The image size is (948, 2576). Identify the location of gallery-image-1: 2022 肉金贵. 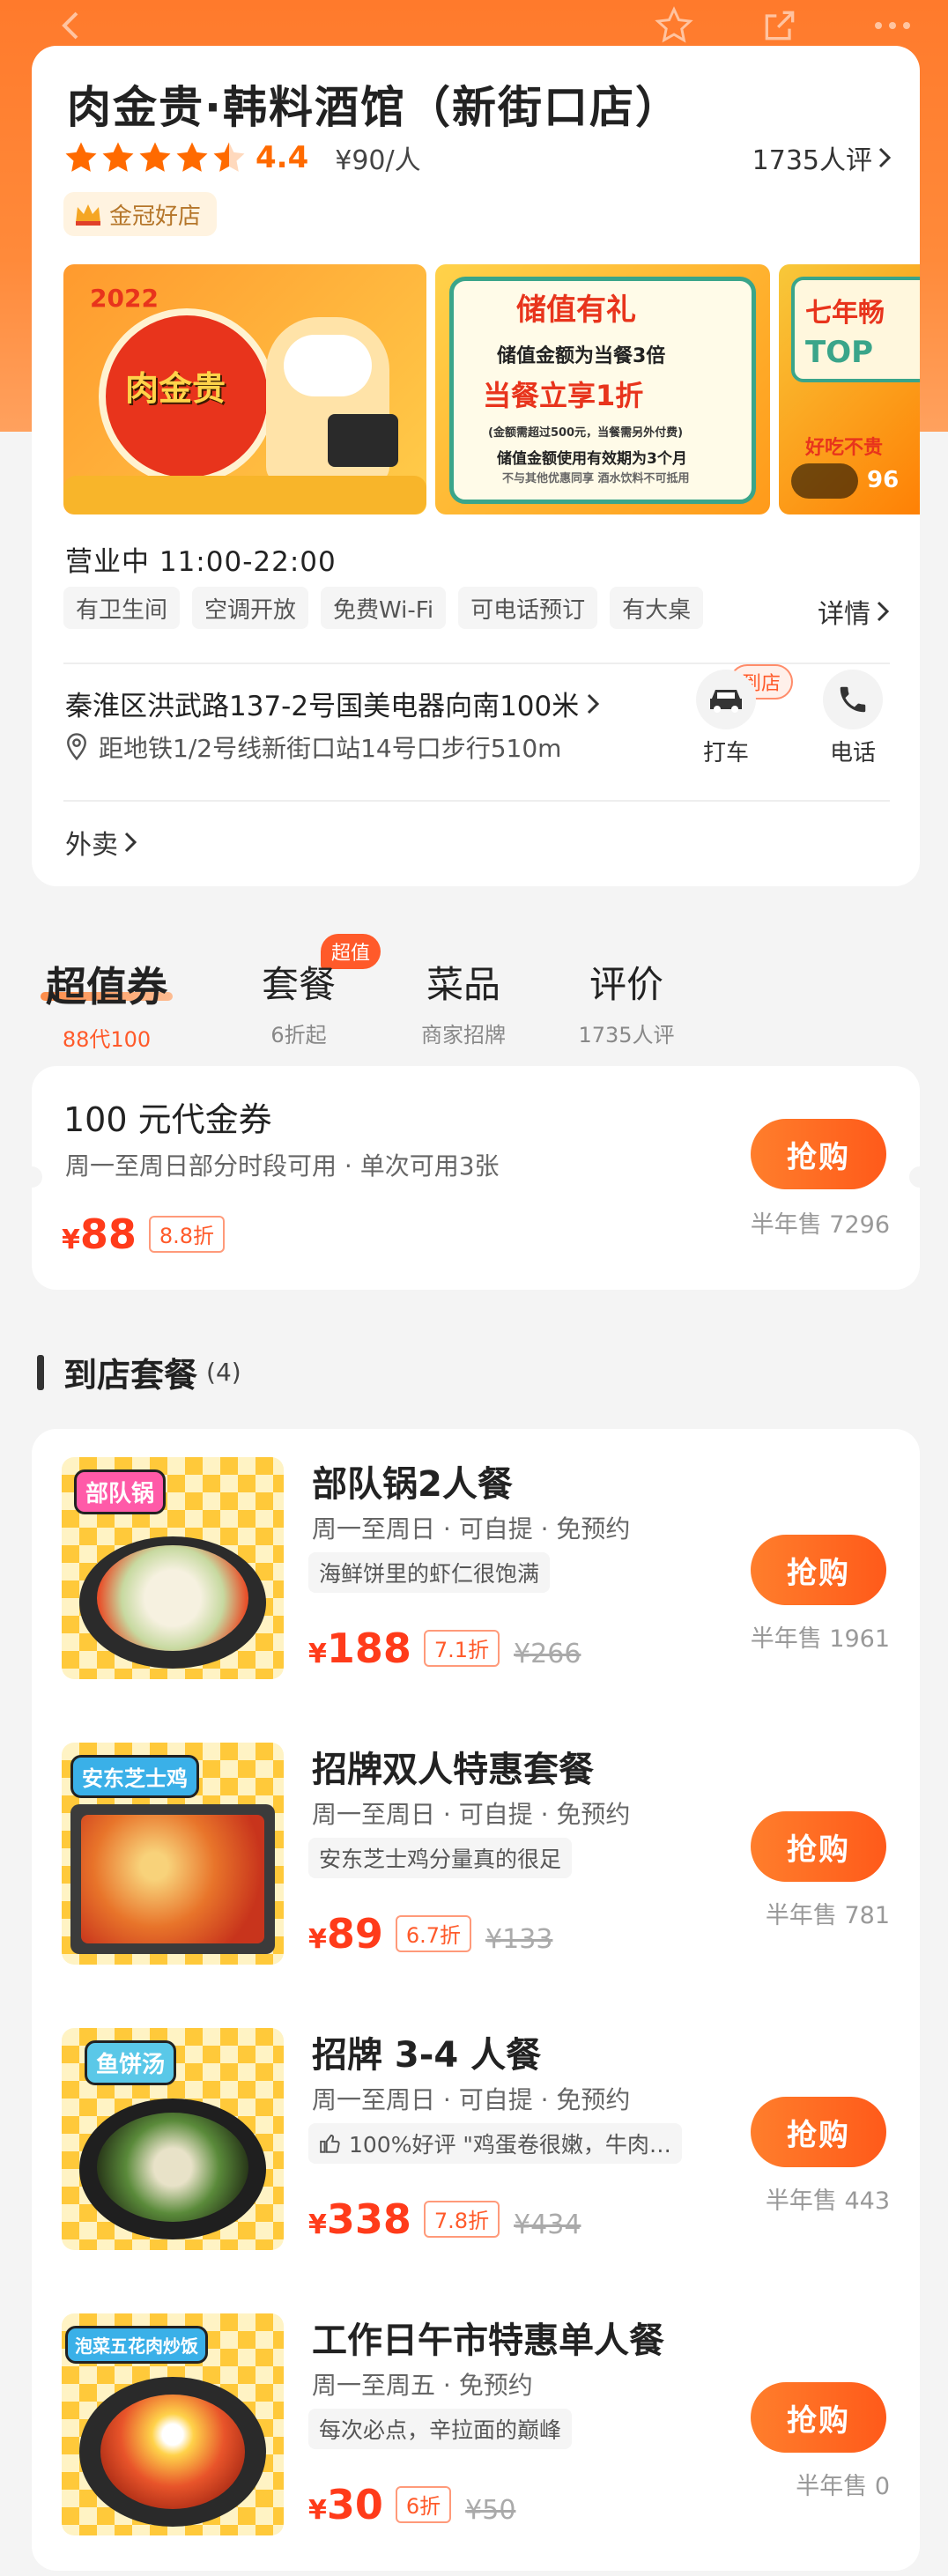
(244, 389).